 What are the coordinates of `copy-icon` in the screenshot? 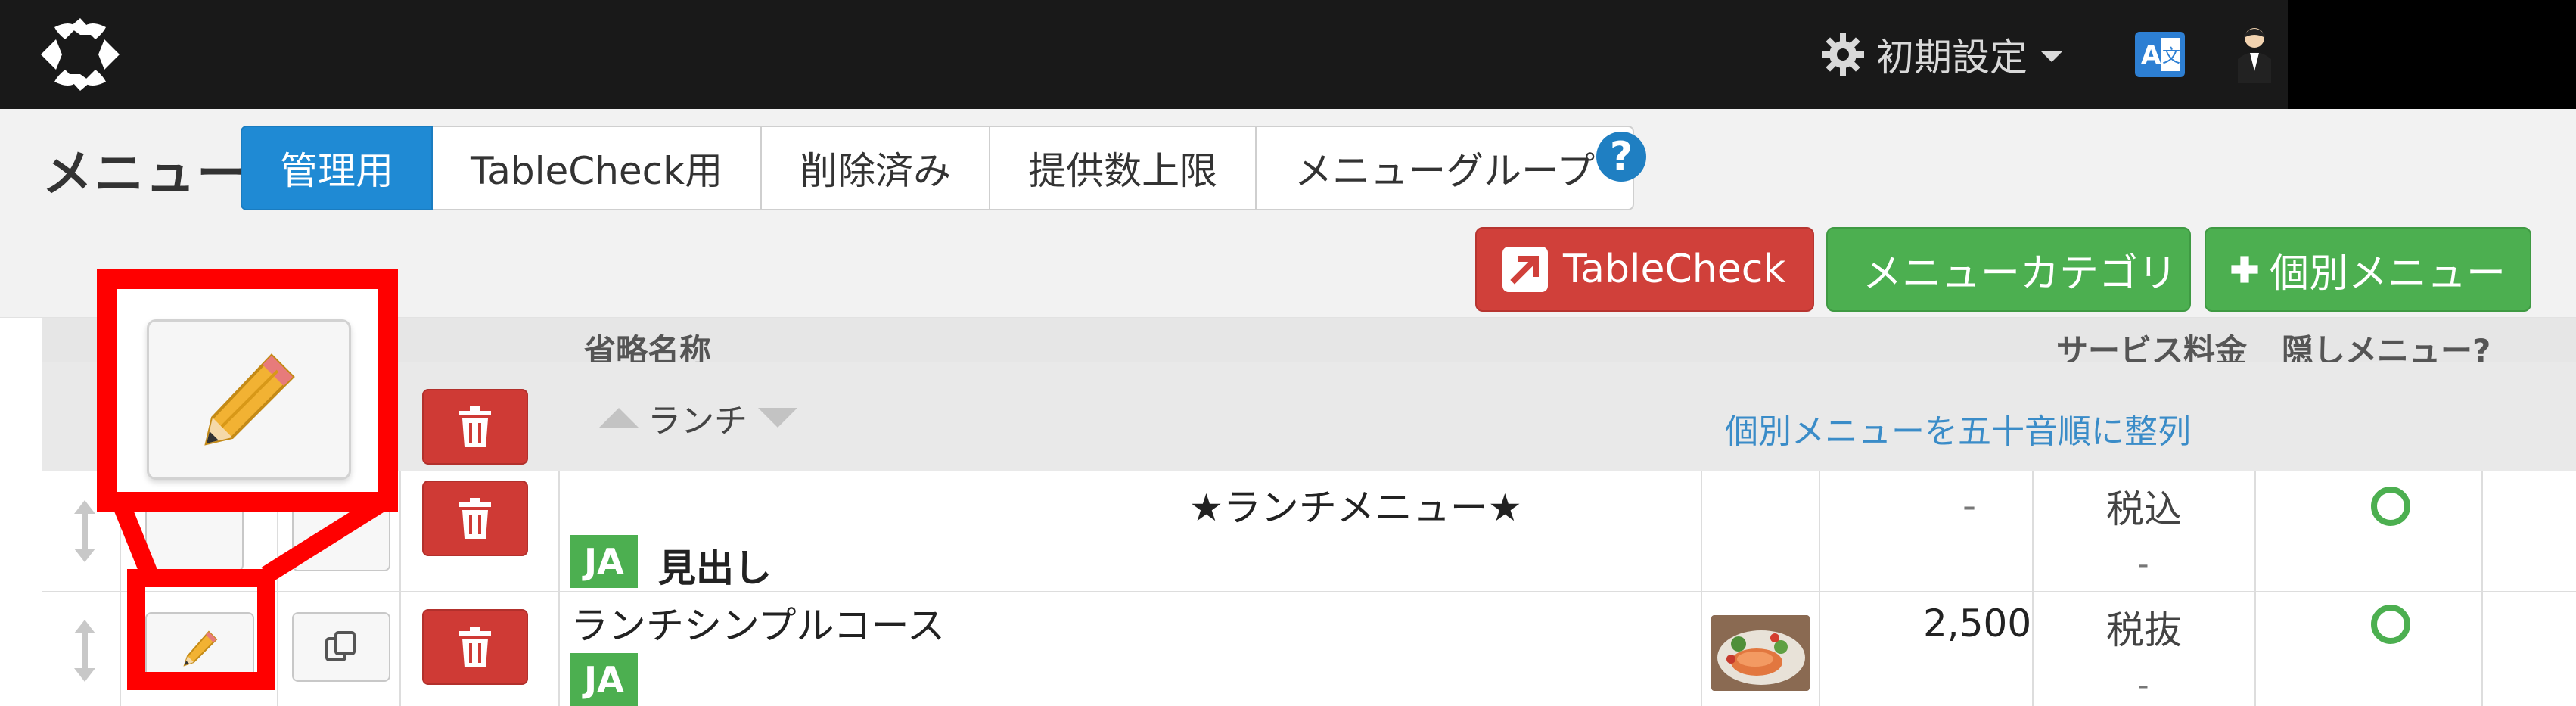 It's located at (340, 646).